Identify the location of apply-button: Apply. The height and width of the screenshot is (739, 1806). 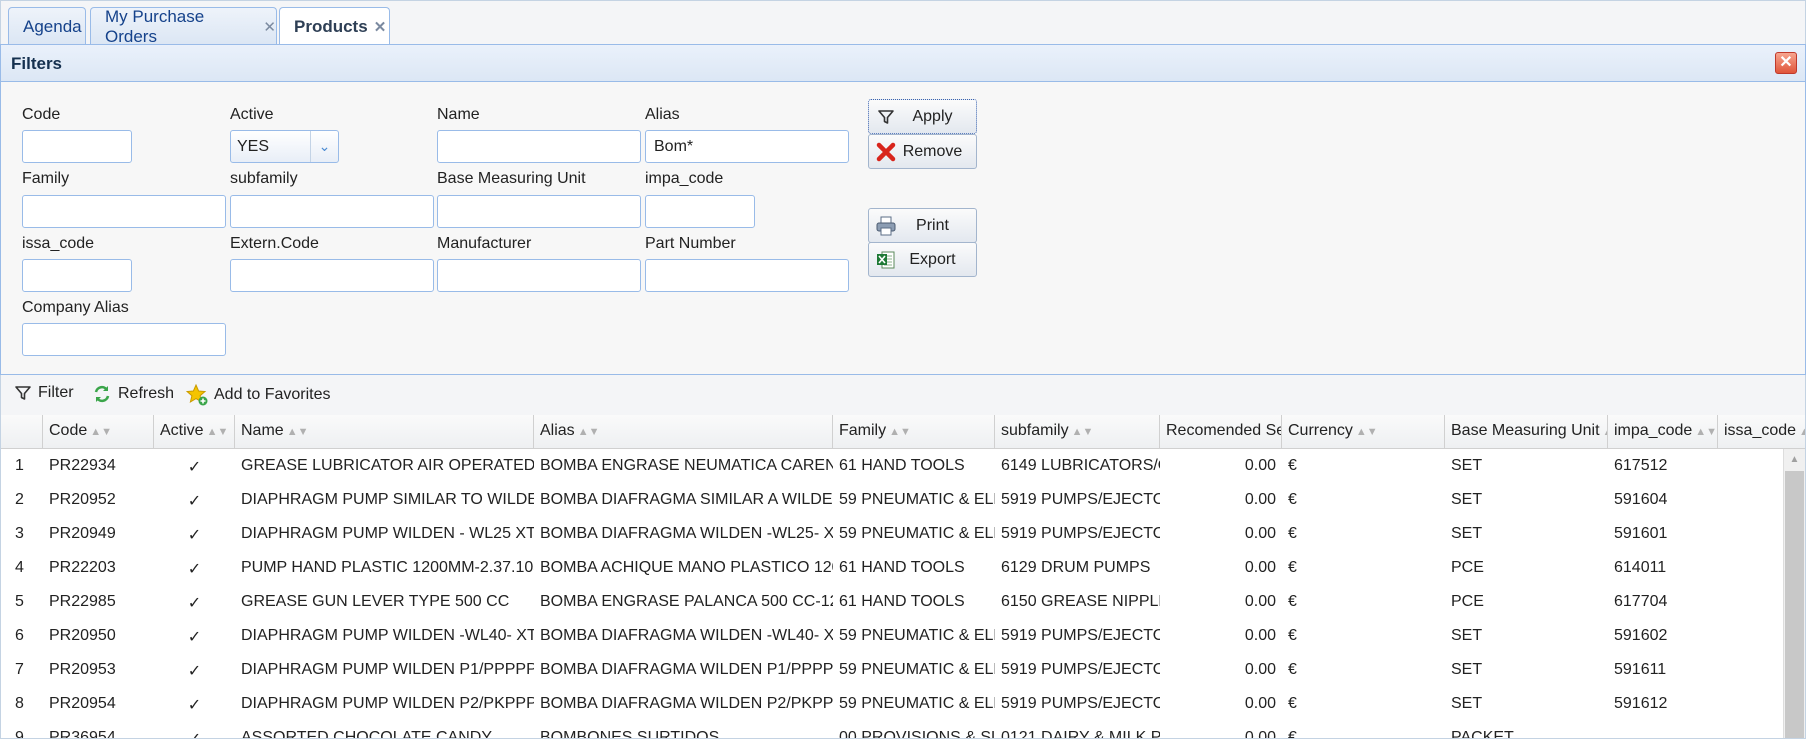
(922, 116).